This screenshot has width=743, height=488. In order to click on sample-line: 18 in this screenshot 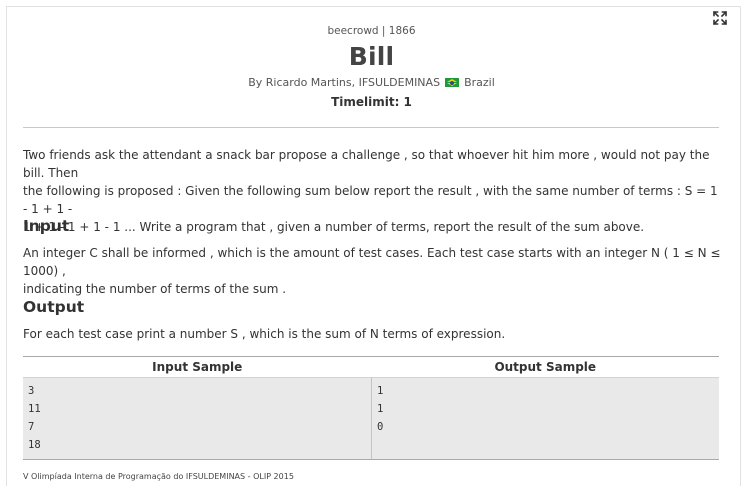, I will do `click(34, 445)`.